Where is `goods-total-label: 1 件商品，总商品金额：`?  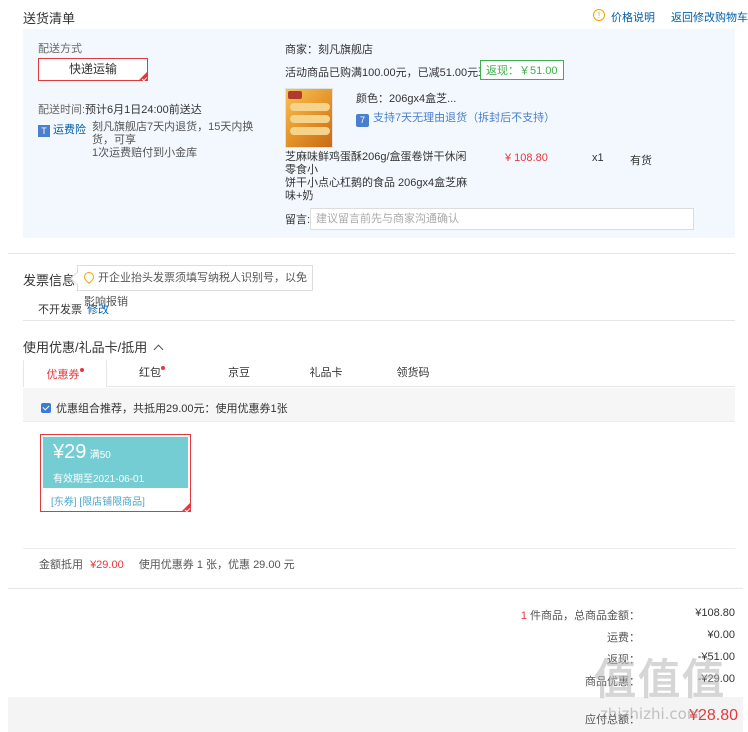
goods-total-label: 1 件商品，总商品金额： is located at coordinates (530, 615).